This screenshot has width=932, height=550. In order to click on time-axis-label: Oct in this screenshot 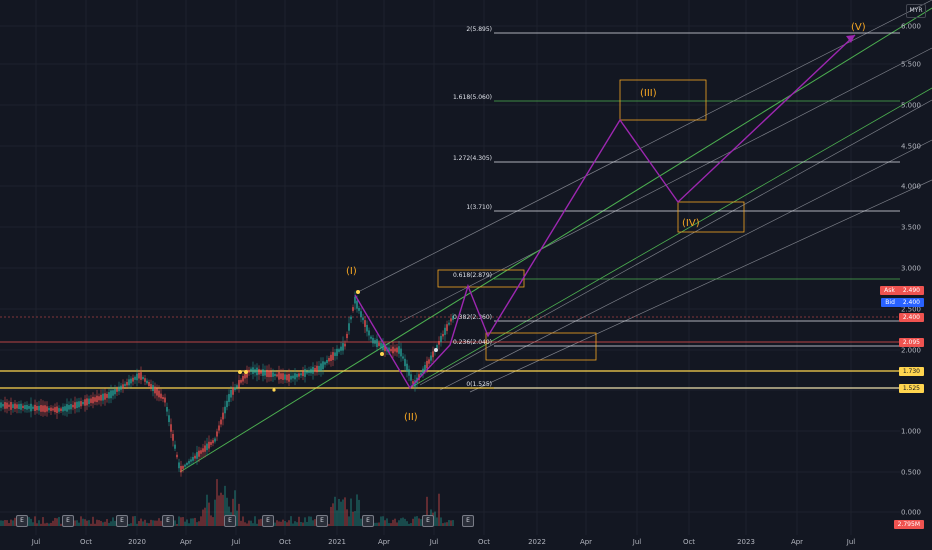, I will do `click(689, 542)`.